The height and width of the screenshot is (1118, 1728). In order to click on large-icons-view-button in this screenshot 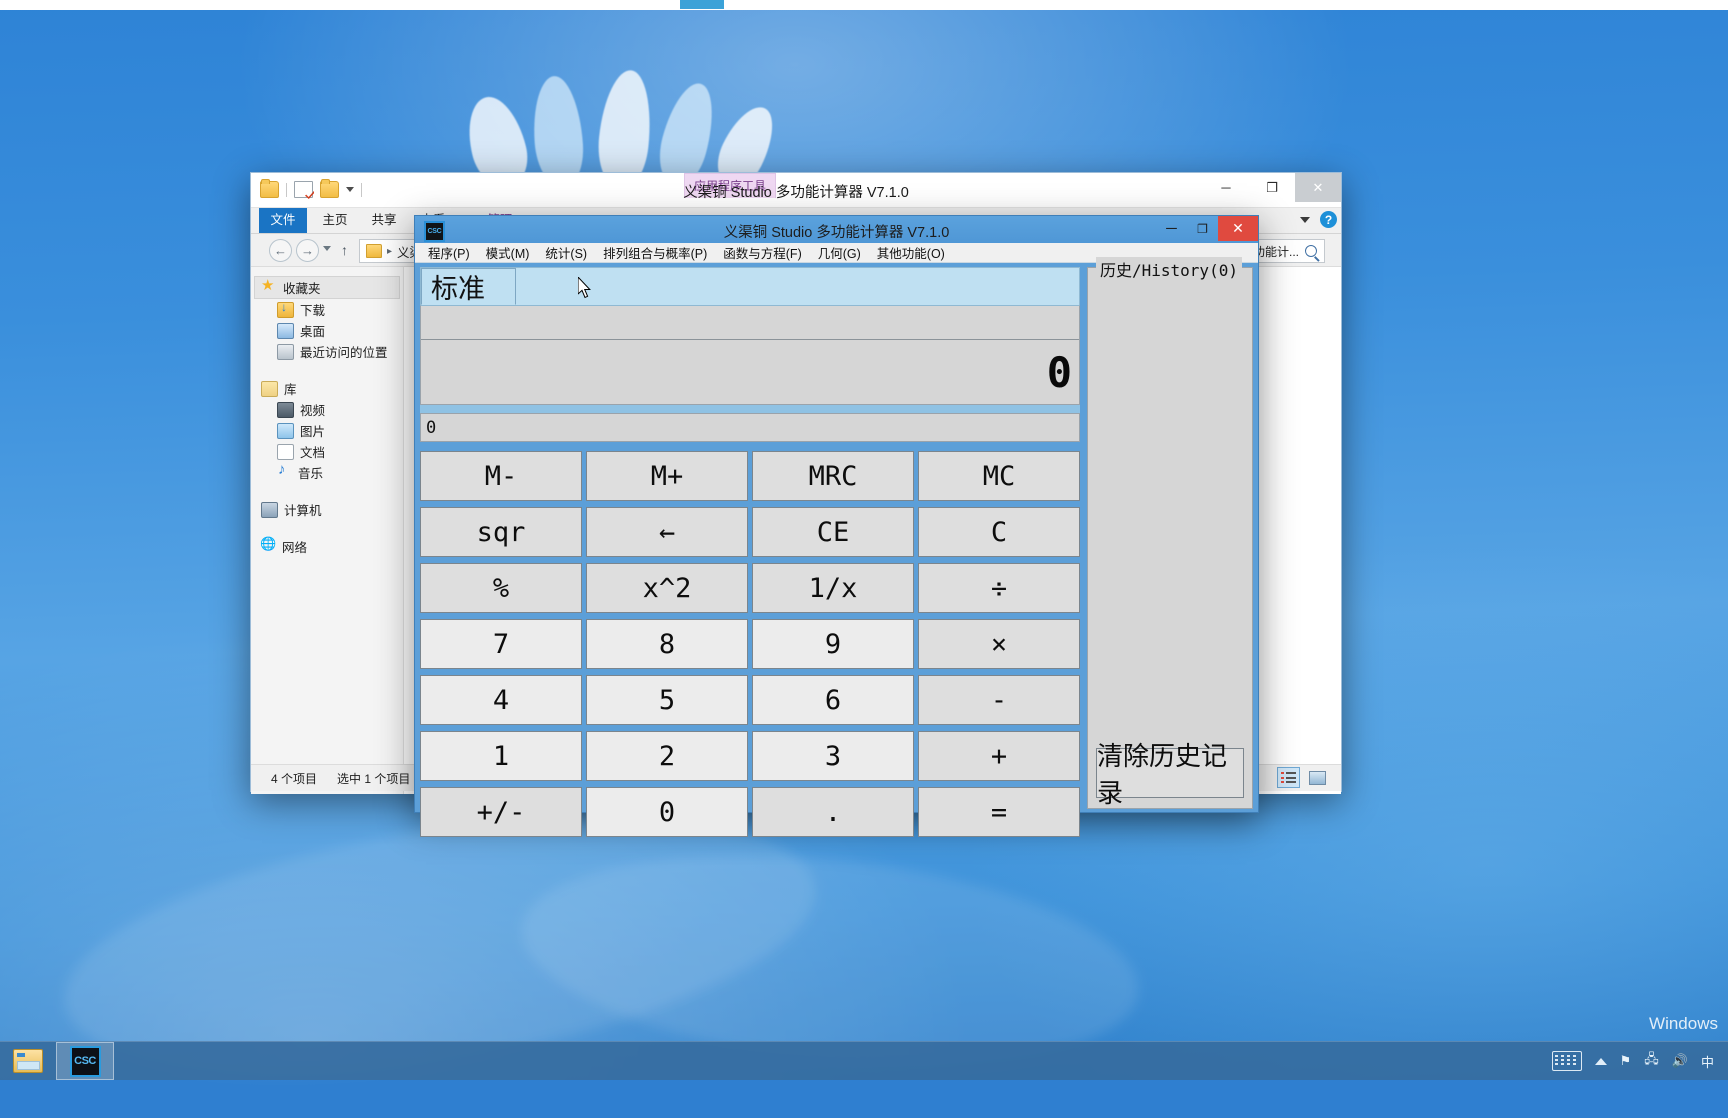, I will do `click(1317, 777)`.